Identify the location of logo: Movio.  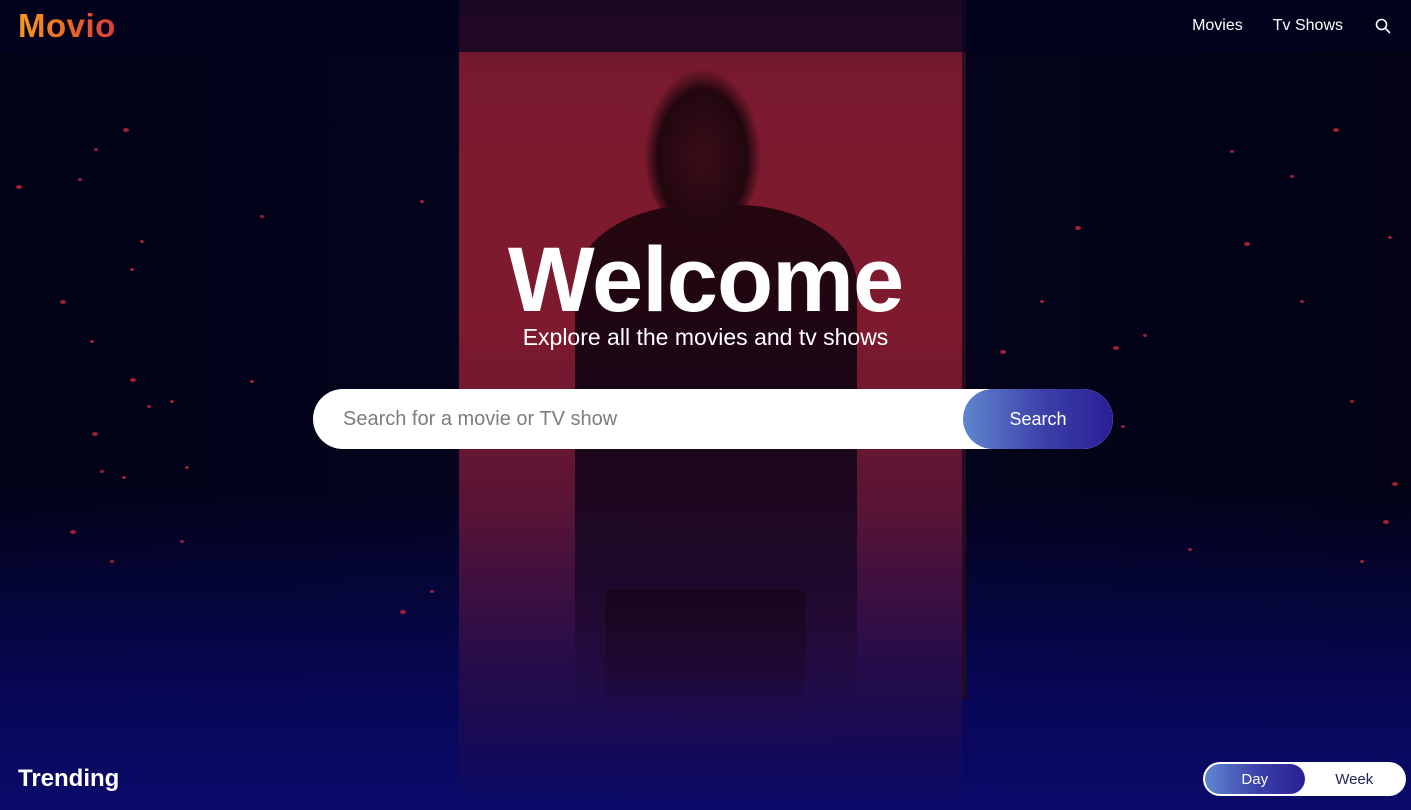
(67, 26).